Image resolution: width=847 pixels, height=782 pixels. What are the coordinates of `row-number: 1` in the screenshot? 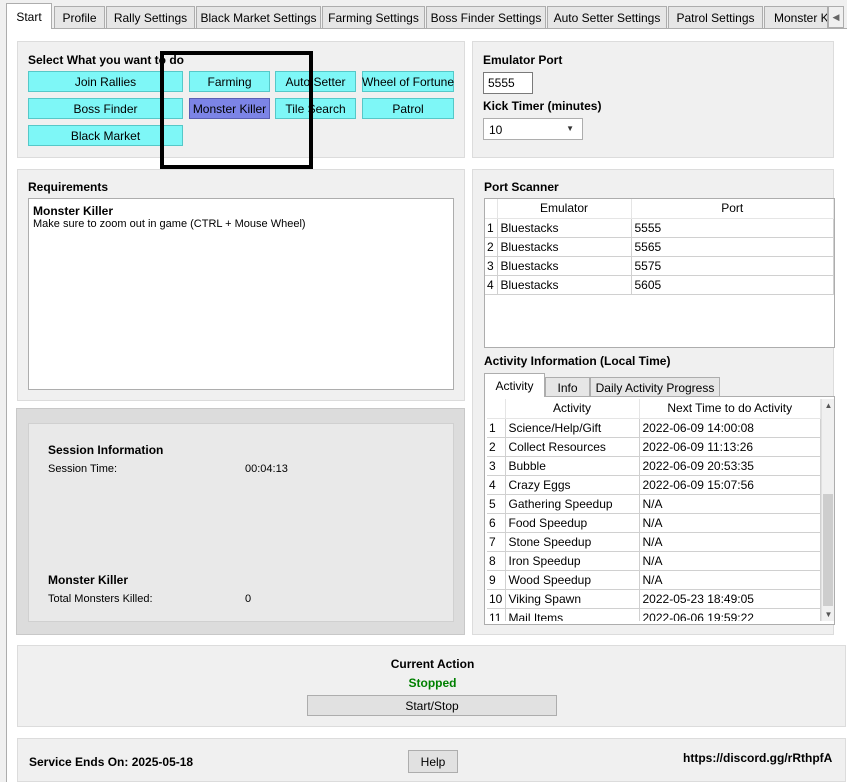 It's located at (491, 228).